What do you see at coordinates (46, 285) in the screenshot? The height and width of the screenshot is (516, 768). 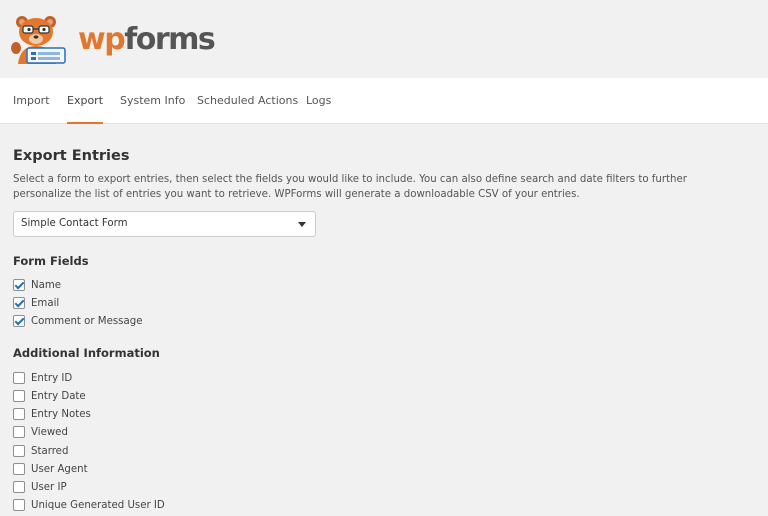 I see `field-name-label: Name` at bounding box center [46, 285].